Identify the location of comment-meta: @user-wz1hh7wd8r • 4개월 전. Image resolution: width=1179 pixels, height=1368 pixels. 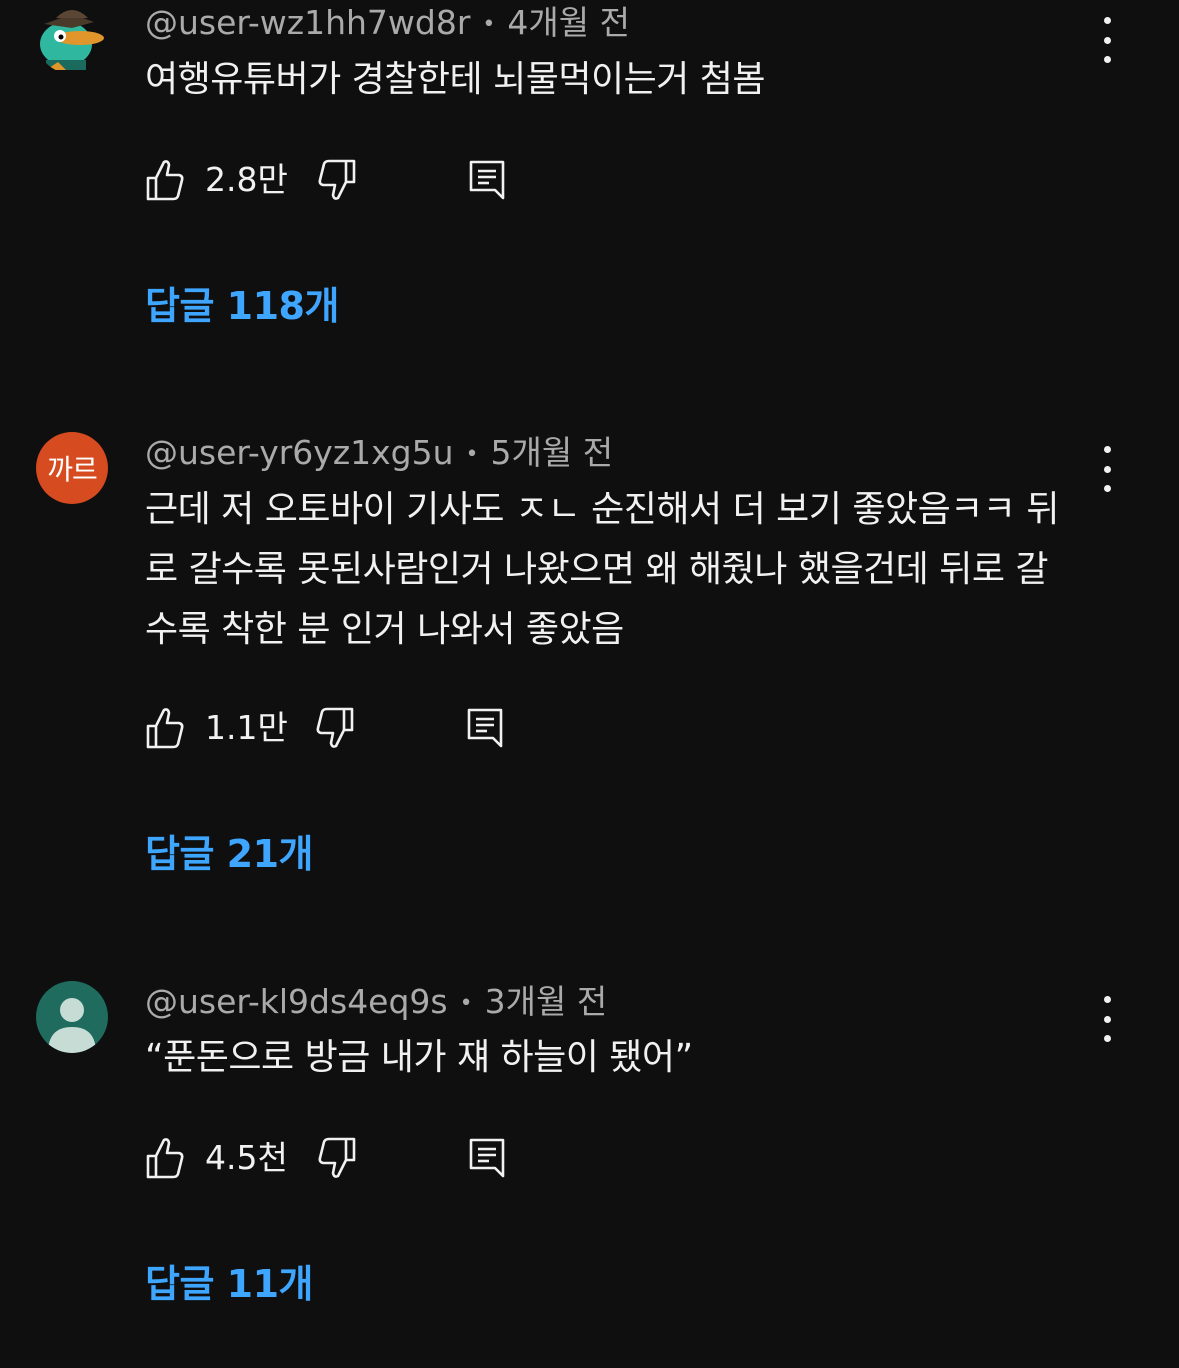
(387, 24).